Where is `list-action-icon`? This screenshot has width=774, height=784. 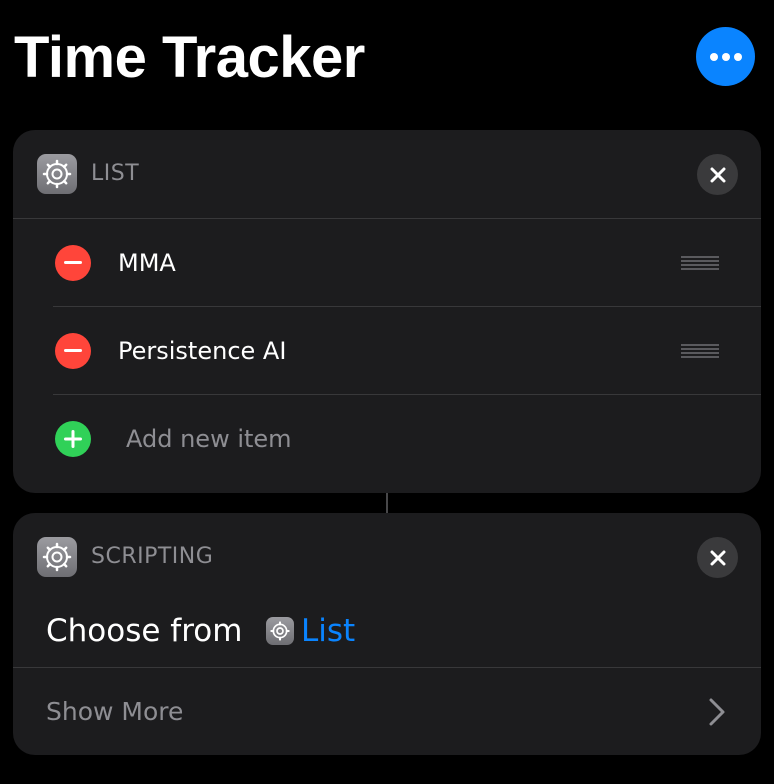 list-action-icon is located at coordinates (57, 174).